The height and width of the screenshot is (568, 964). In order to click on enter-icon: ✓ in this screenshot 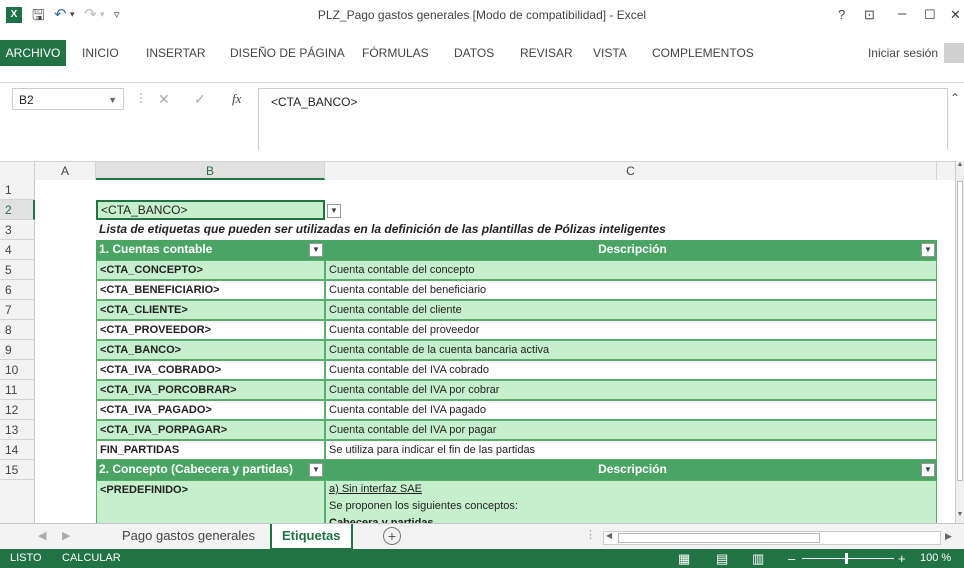, I will do `click(200, 99)`.